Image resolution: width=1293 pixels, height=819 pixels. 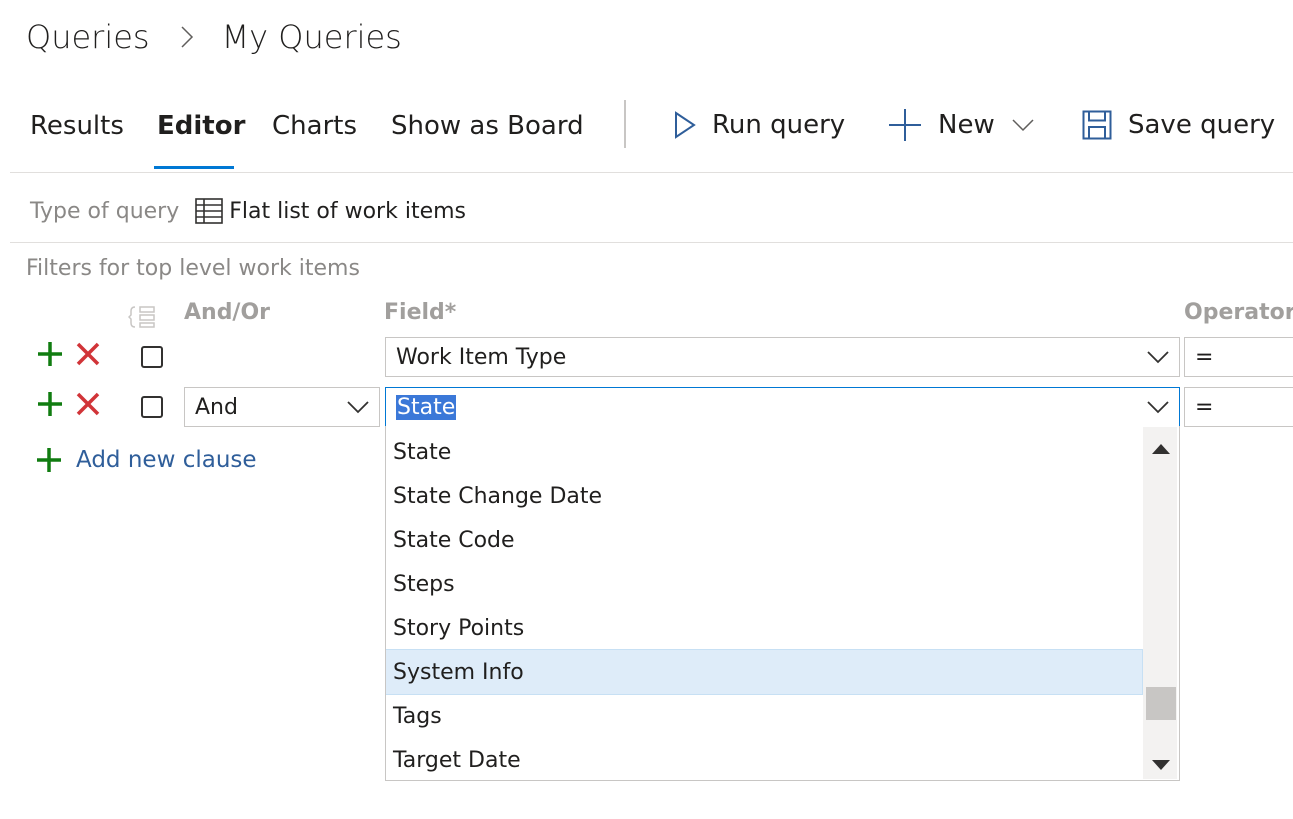 I want to click on toolbar-divider, so click(x=625, y=124).